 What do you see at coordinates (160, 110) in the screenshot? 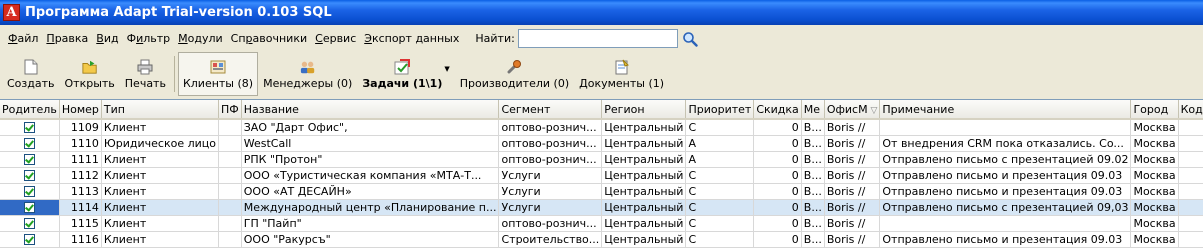
I see `column-header: Тип` at bounding box center [160, 110].